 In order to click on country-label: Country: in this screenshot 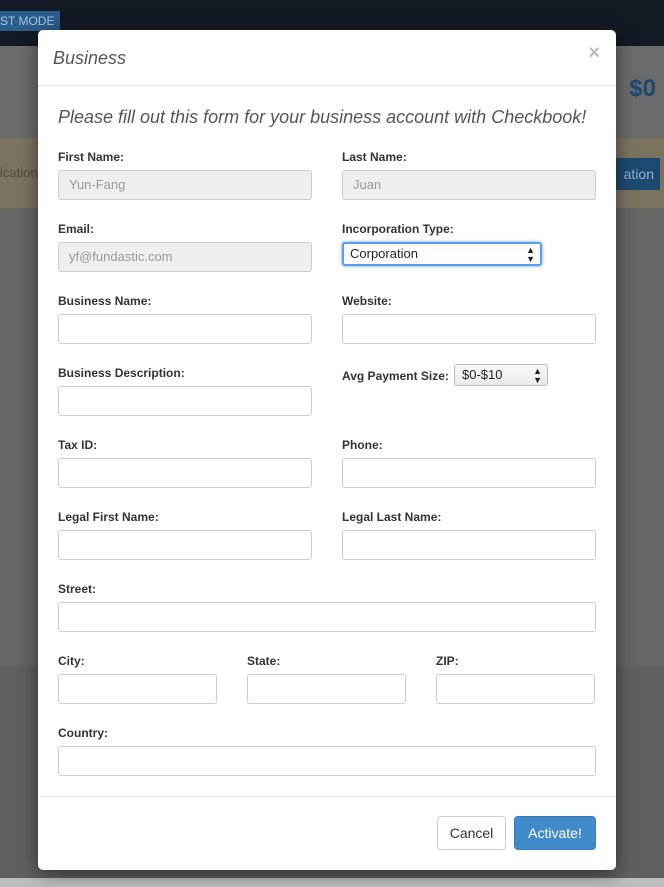, I will do `click(83, 733)`.